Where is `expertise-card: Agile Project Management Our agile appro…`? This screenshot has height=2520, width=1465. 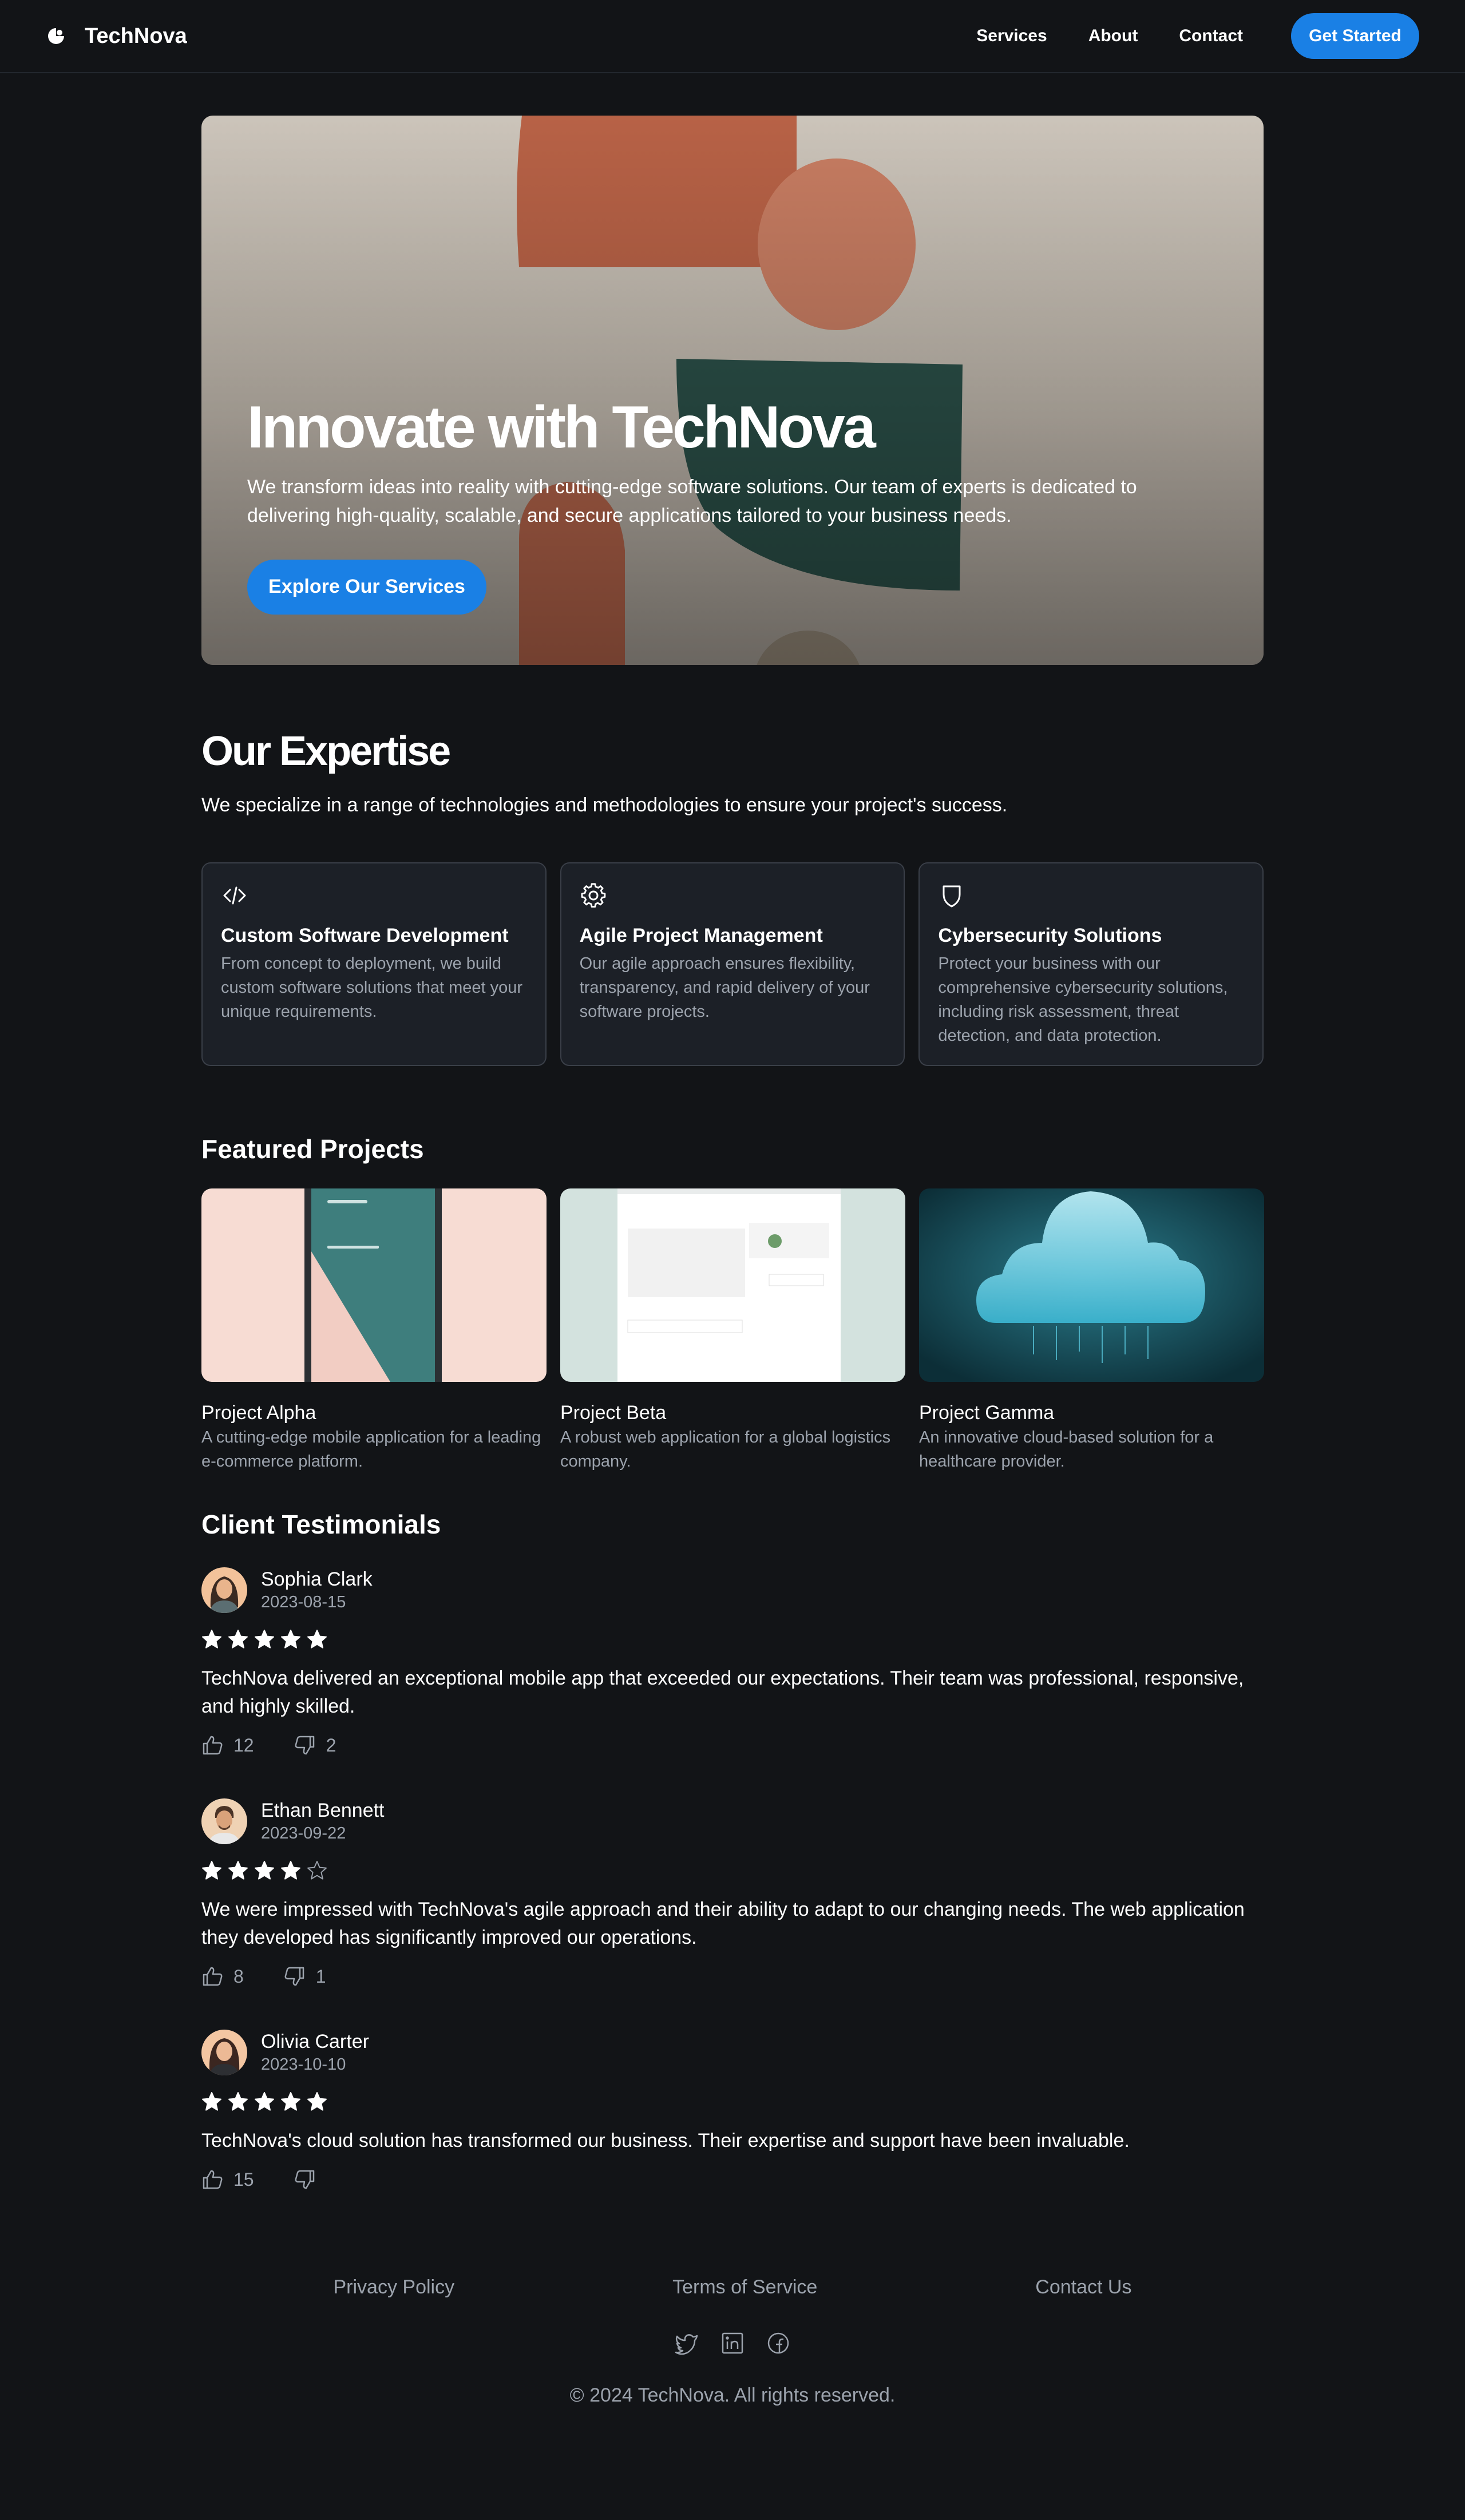
expertise-card: Agile Project Management Our agile appro… is located at coordinates (732, 964).